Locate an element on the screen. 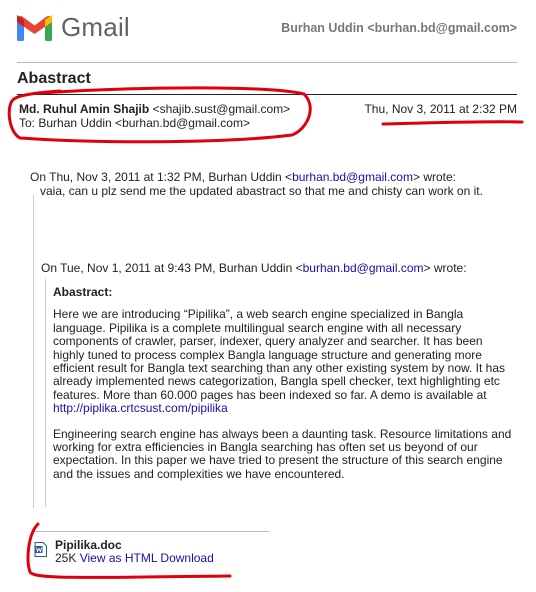 The height and width of the screenshot is (592, 536). subject-divider is located at coordinates (267, 94).